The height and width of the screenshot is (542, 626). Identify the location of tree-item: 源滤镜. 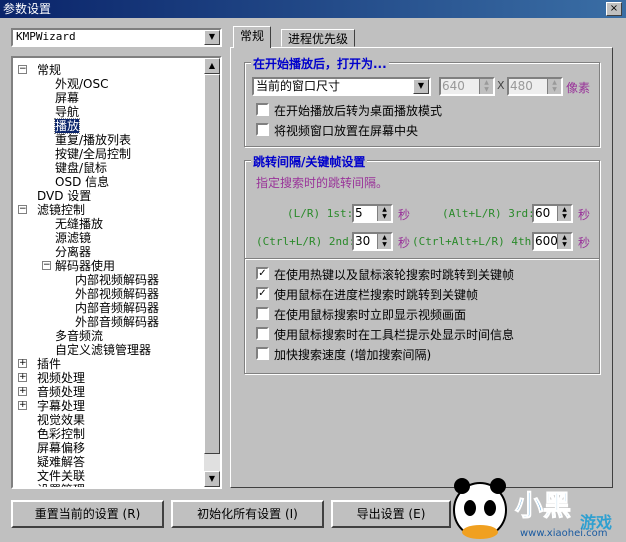
(73, 238).